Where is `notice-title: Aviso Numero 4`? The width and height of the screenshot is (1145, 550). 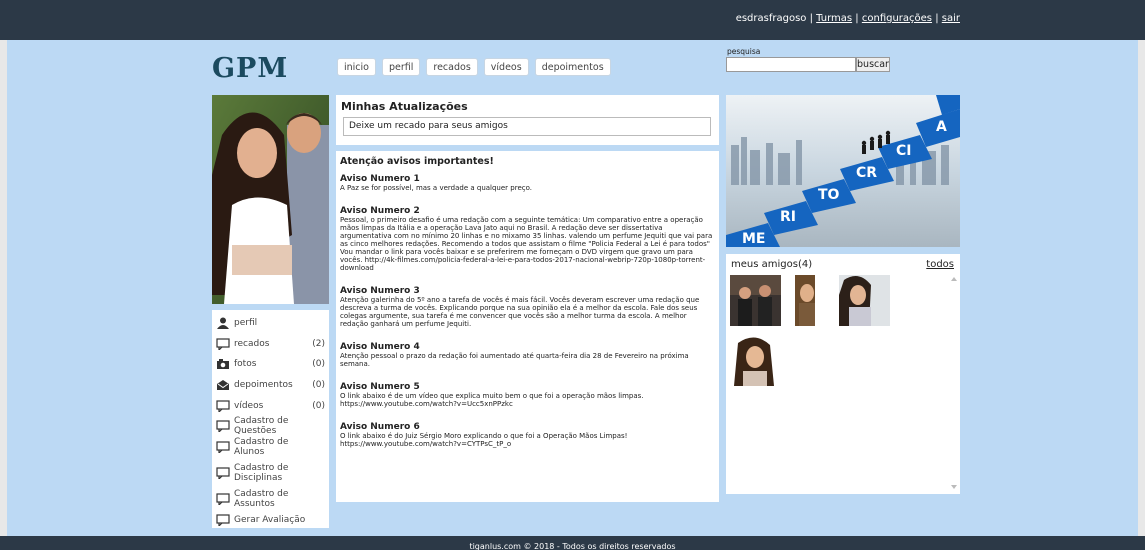
notice-title: Aviso Numero 4 is located at coordinates (380, 347).